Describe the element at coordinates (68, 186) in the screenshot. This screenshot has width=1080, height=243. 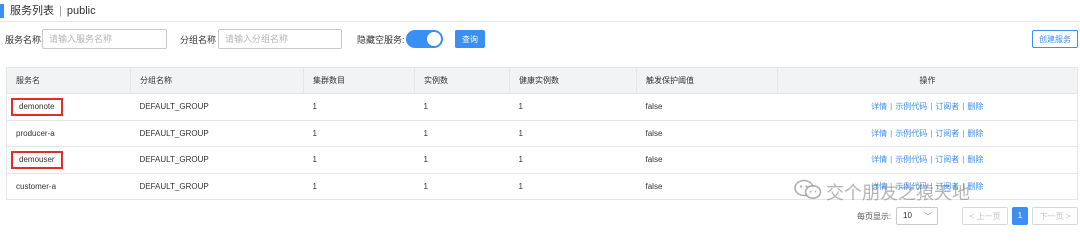
I see `cell-service-name: customer-a` at that location.